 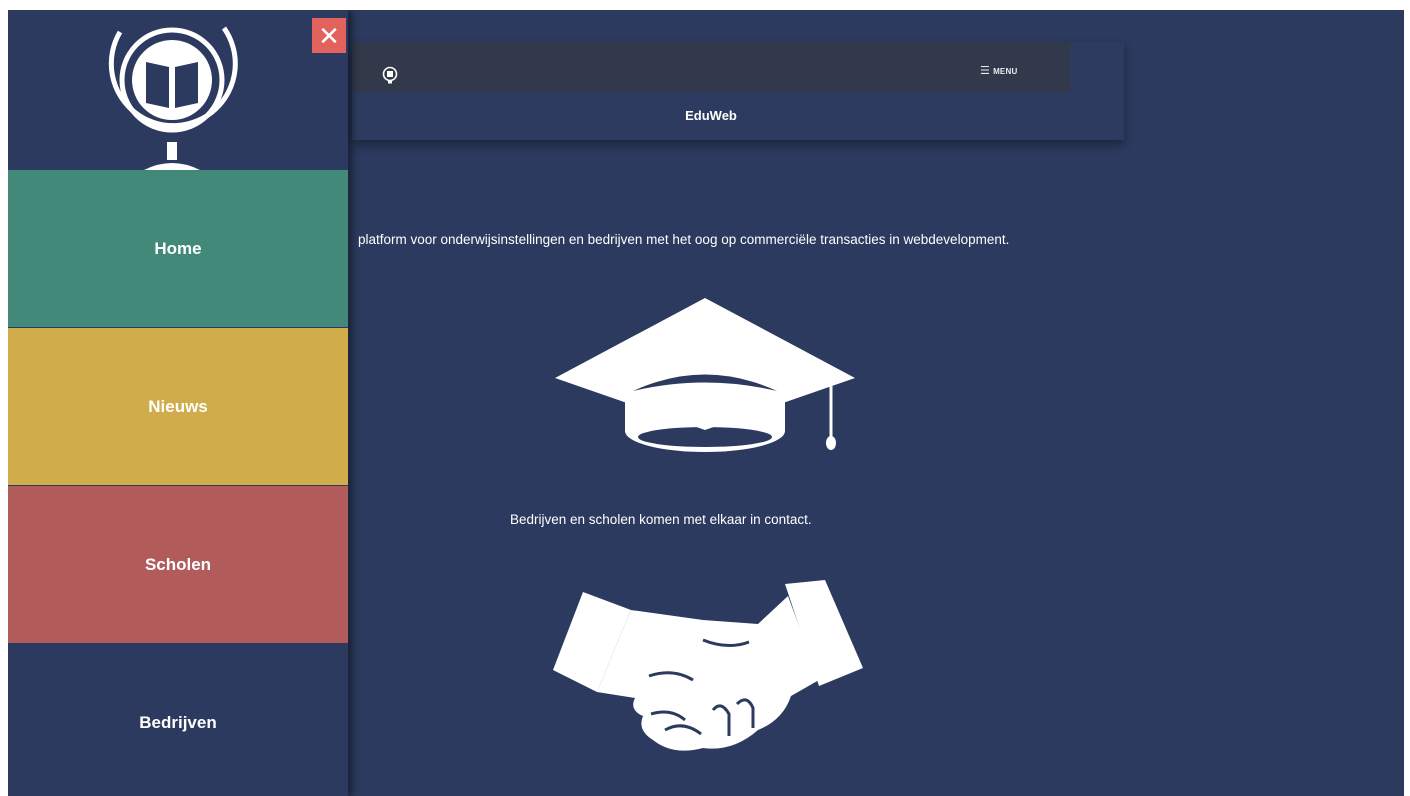 What do you see at coordinates (705, 375) in the screenshot?
I see `graduation-cap-icon` at bounding box center [705, 375].